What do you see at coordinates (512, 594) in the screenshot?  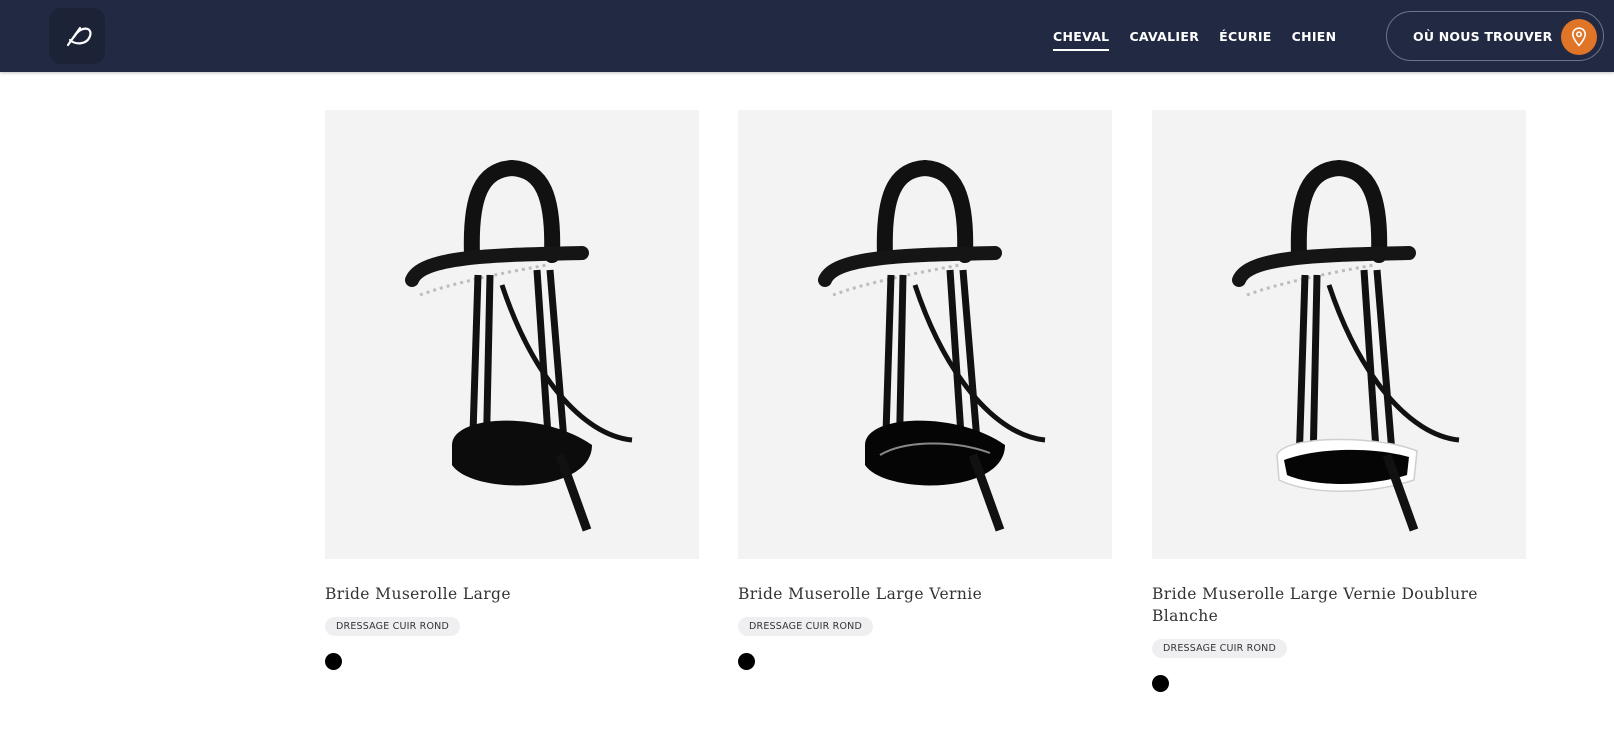 I see `product-title: Bride Muserolle Large` at bounding box center [512, 594].